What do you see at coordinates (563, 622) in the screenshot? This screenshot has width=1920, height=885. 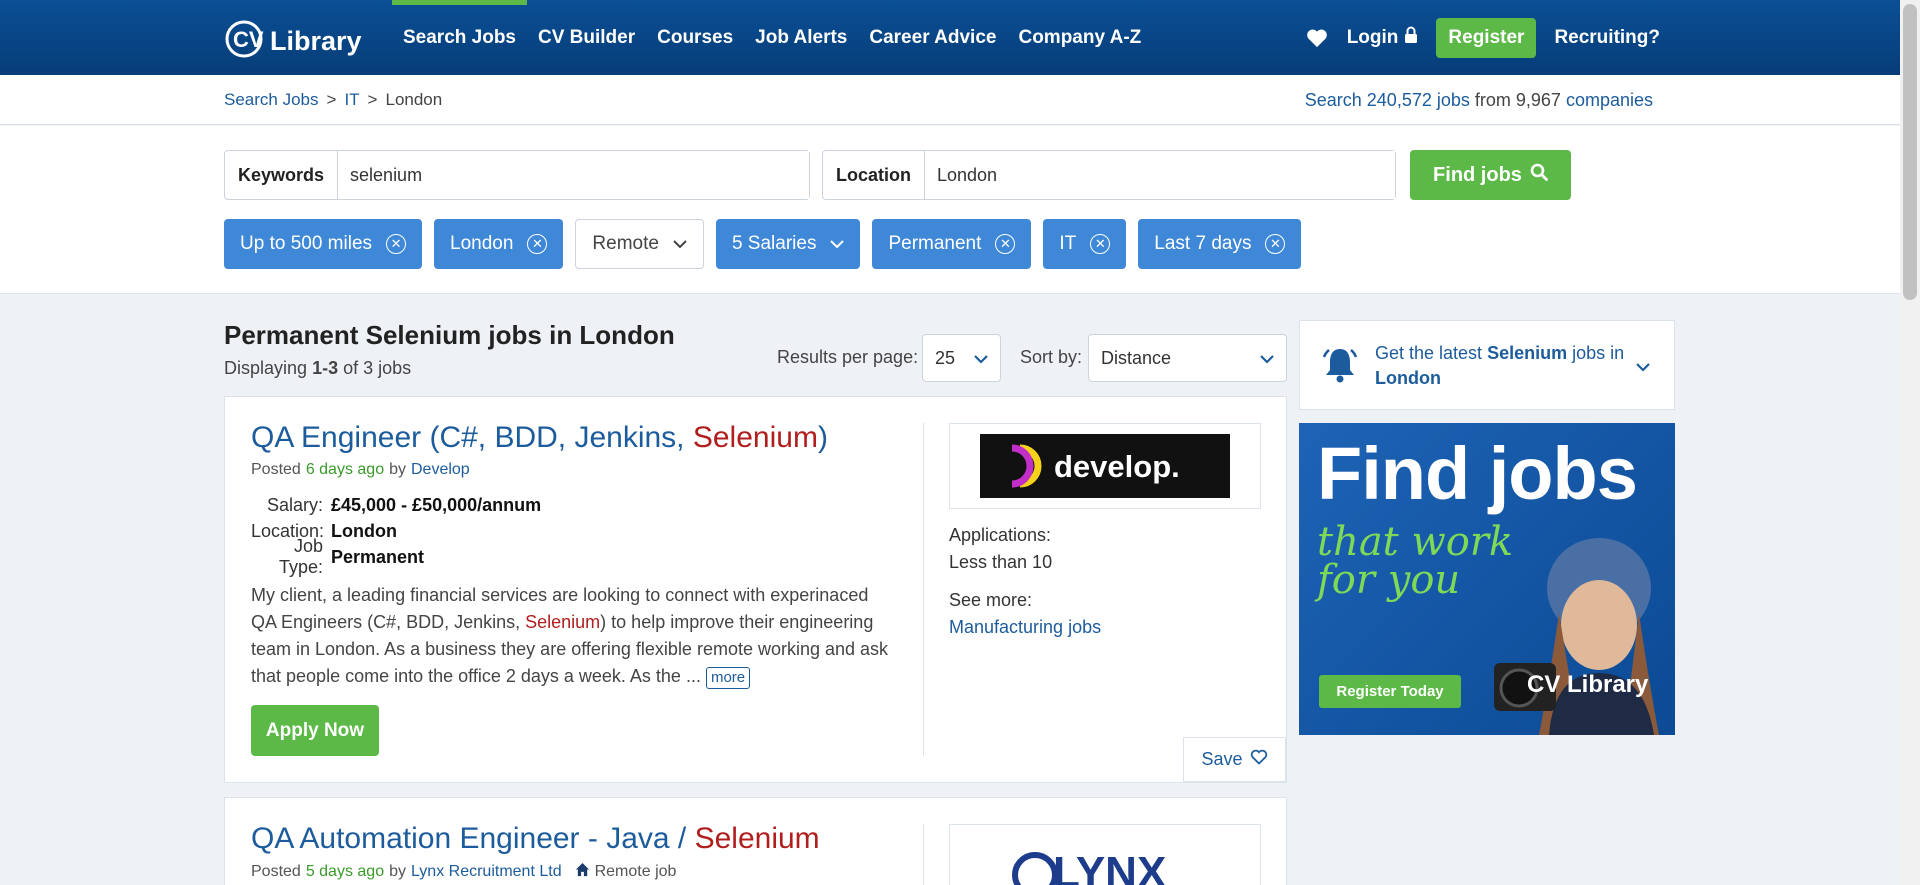 I see `desc-highlight: Selenium` at bounding box center [563, 622].